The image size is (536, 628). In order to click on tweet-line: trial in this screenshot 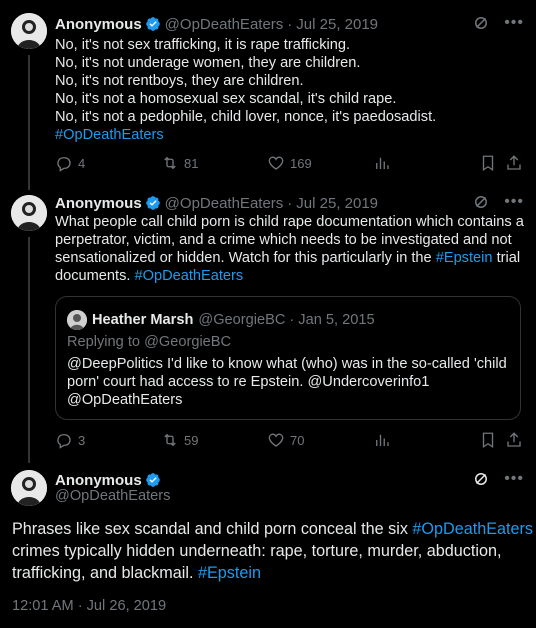, I will do `click(506, 258)`.